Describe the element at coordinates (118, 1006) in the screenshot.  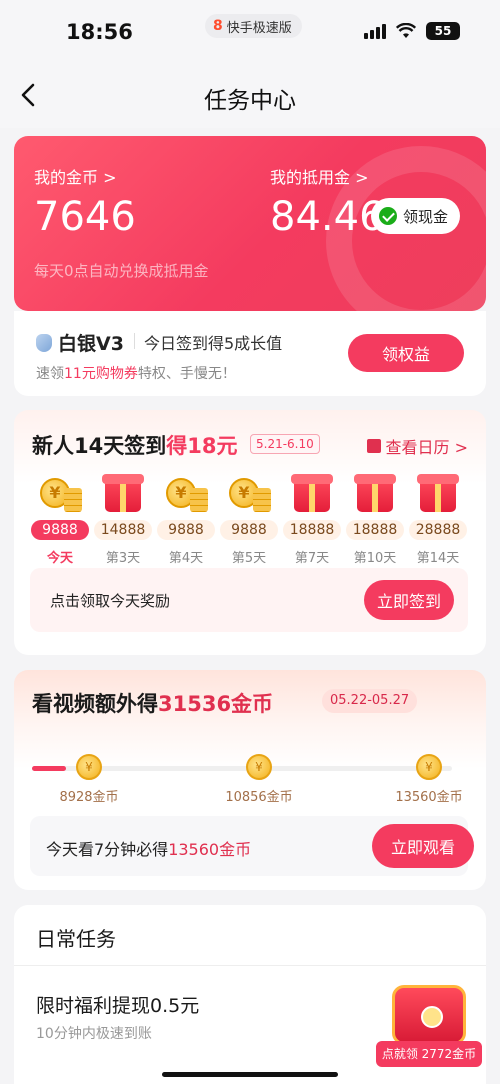
I see `task-title: 限时福利提现0.5元` at that location.